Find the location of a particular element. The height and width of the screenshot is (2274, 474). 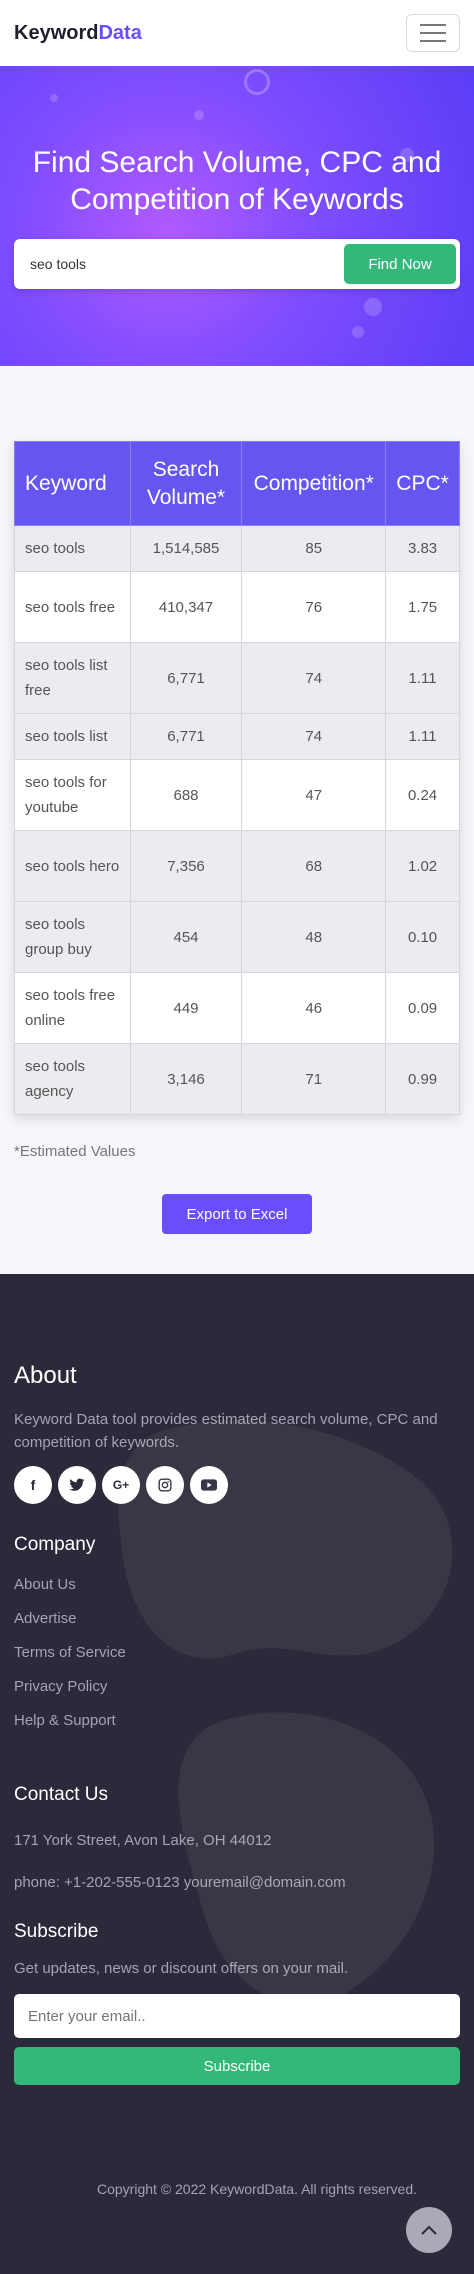

cell-cpc: 0.10 is located at coordinates (422, 937).